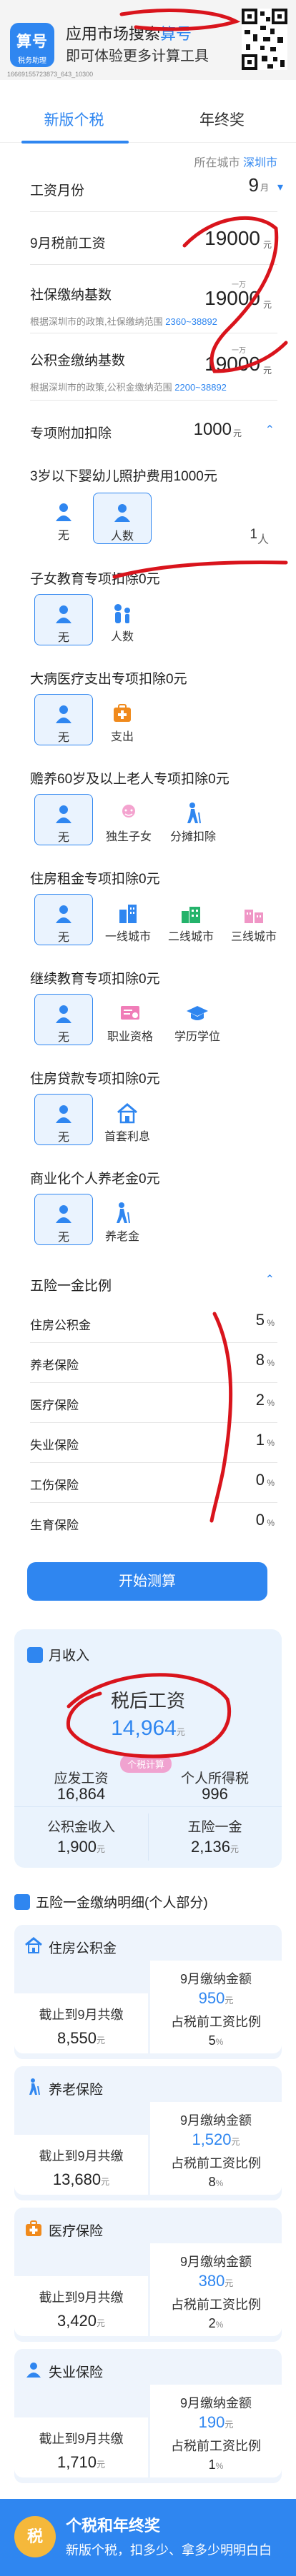  Describe the element at coordinates (129, 34) in the screenshot. I see `ad-title: 应用市场搜索算号` at that location.